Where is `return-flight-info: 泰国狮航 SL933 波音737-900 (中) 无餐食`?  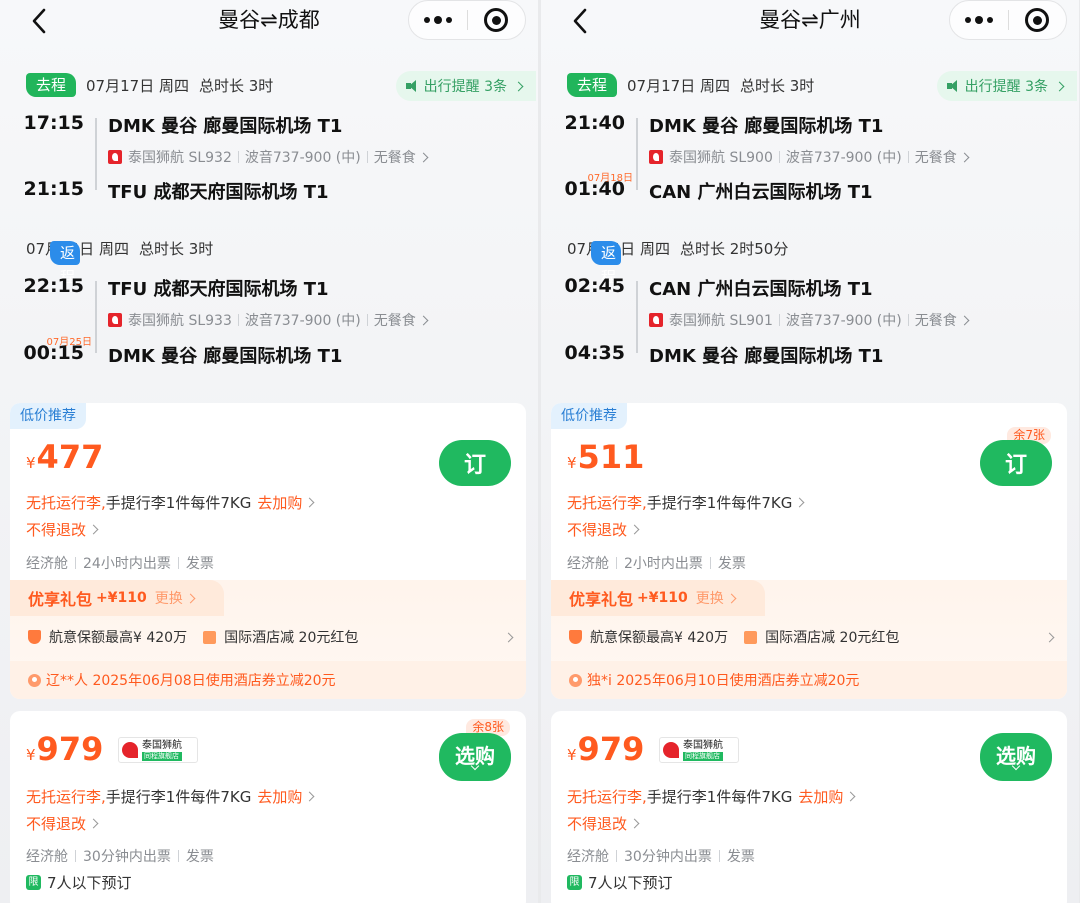
return-flight-info: 泰国狮航 SL933 波音737-900 (中) 无餐食 is located at coordinates (268, 320).